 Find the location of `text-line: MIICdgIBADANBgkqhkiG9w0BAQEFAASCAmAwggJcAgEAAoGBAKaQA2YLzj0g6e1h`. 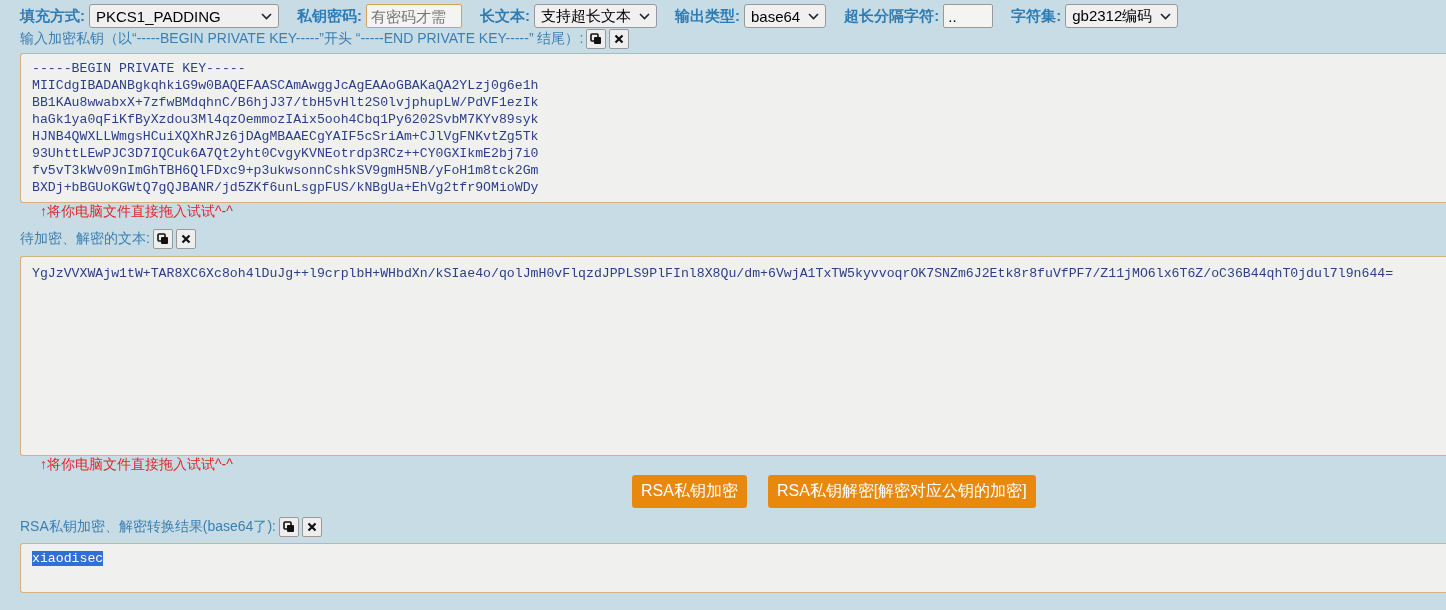

text-line: MIICdgIBADANBgkqhkiG9w0BAQEFAASCAmAwggJcAgEAAoGBAKaQA2YLzj0g6e1h is located at coordinates (285, 85).